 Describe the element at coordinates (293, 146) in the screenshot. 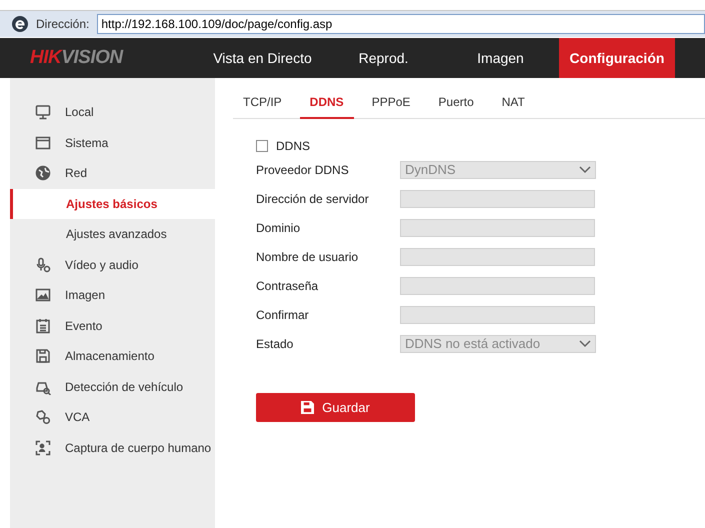

I see `checkbox-label: DDNS` at that location.